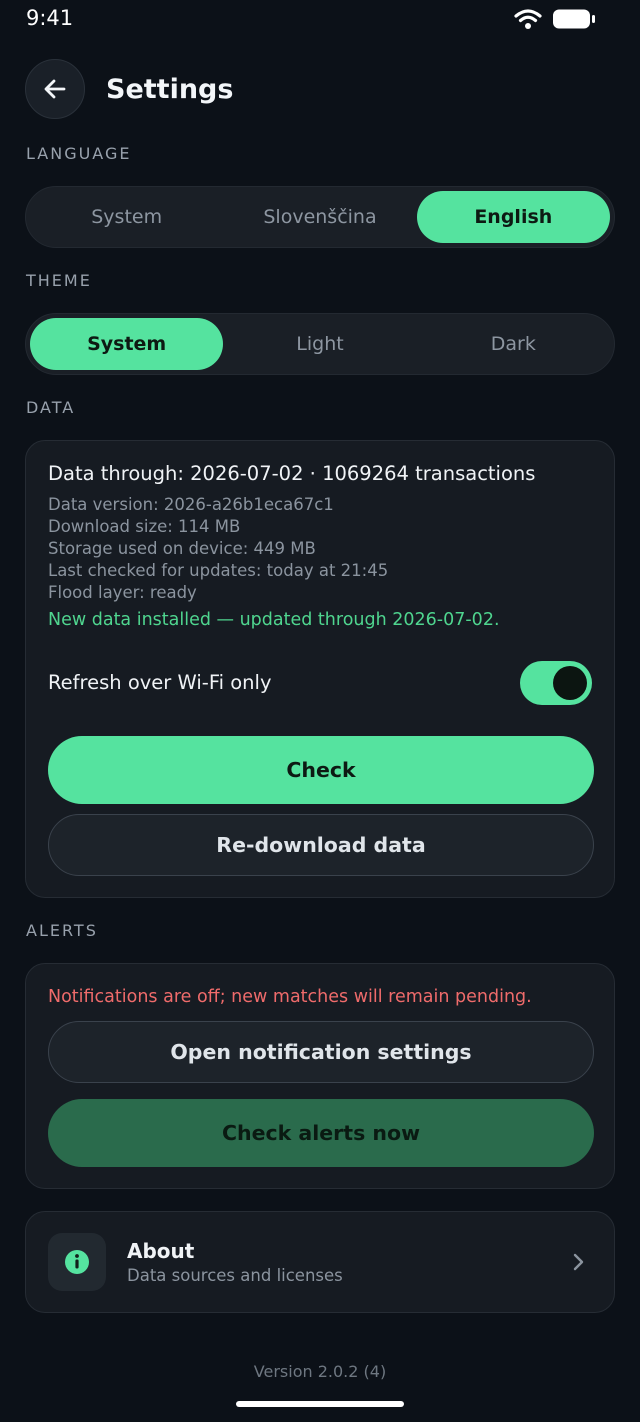 The height and width of the screenshot is (1422, 640). I want to click on storage-used: Storage used on device: 449 MB, so click(182, 548).